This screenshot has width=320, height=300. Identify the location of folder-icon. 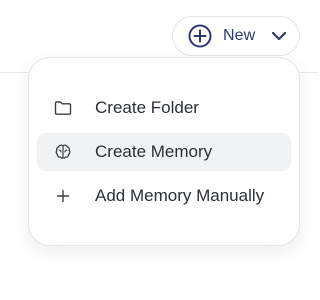
(63, 108).